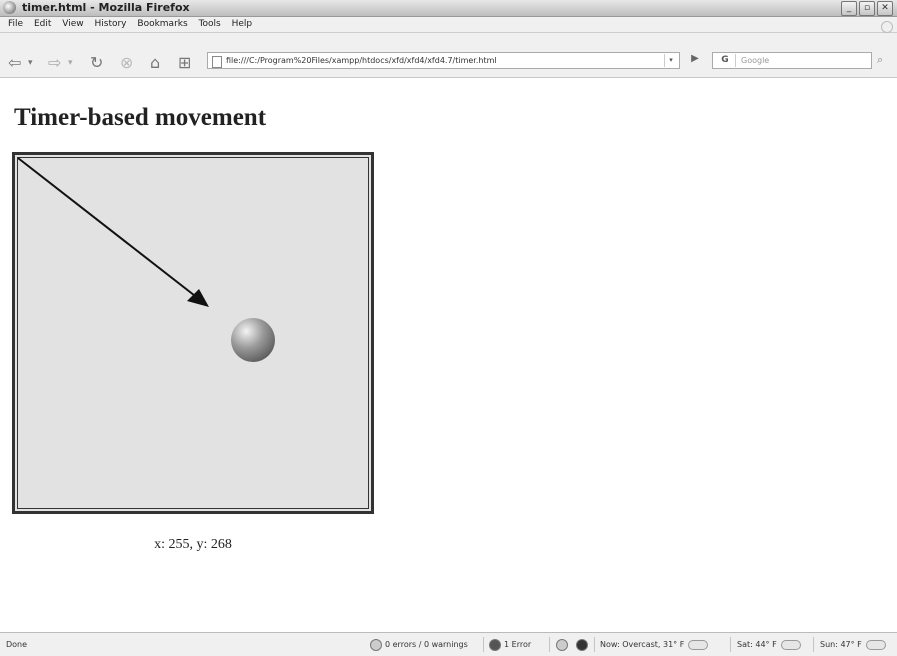  Describe the element at coordinates (17, 644) in the screenshot. I see `status-text: Done` at that location.